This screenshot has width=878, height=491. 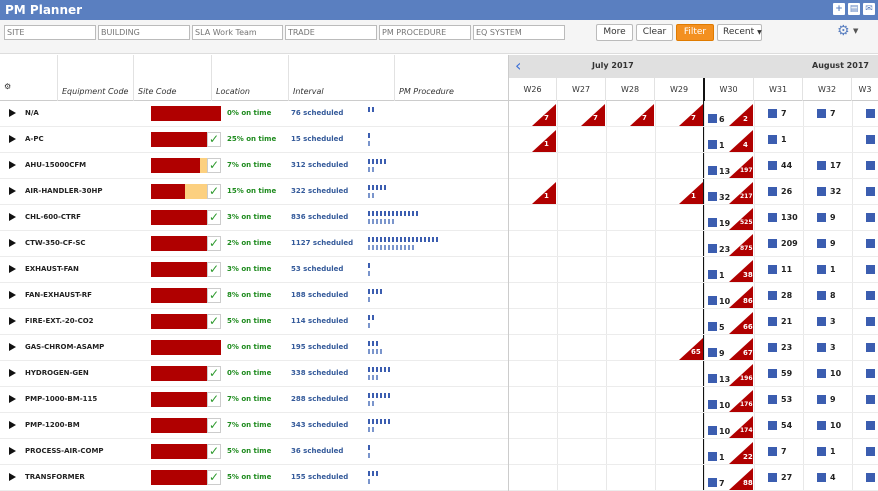 I want to click on table-row: PROCESS-AIR-COMP ✓ 5% on time 36 scheduled, so click(x=254, y=452).